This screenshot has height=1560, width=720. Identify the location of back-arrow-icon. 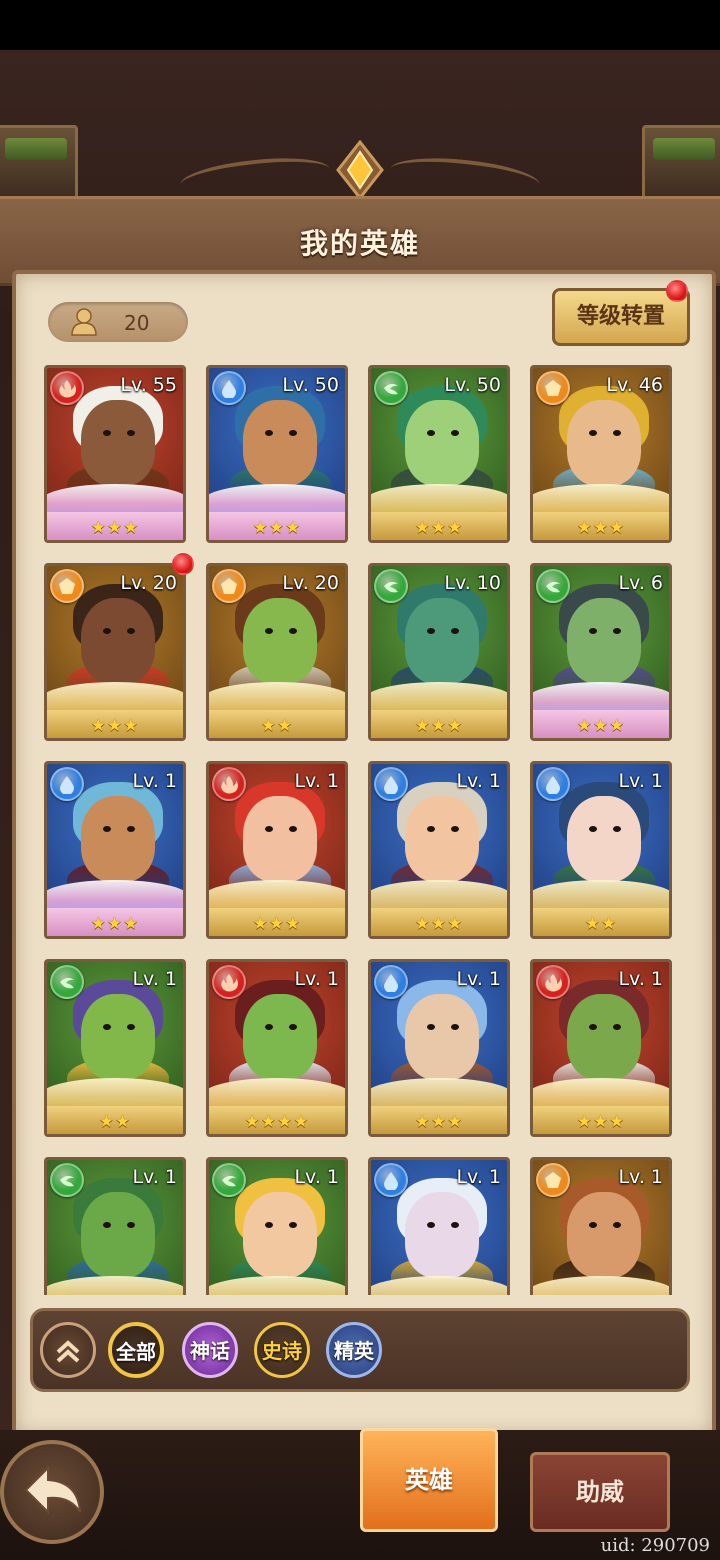
(52, 1490).